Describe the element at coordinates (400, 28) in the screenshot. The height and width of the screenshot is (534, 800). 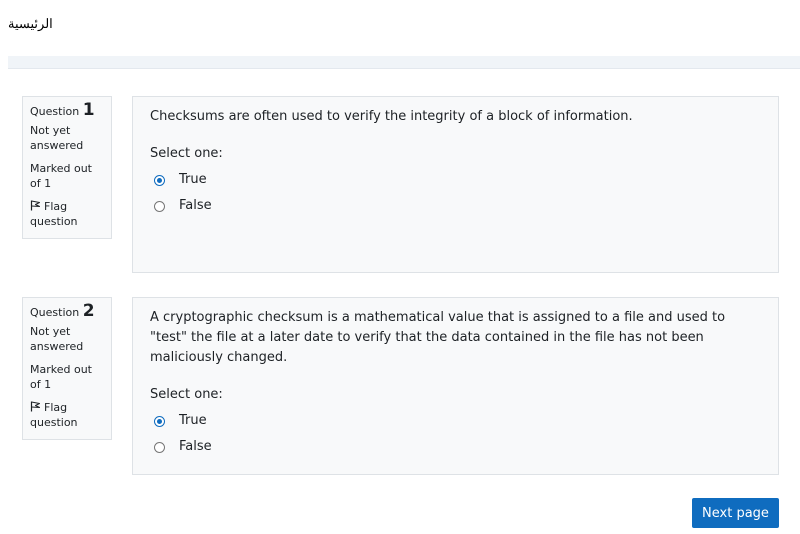
I see `top-navbar: الرئيسية` at that location.